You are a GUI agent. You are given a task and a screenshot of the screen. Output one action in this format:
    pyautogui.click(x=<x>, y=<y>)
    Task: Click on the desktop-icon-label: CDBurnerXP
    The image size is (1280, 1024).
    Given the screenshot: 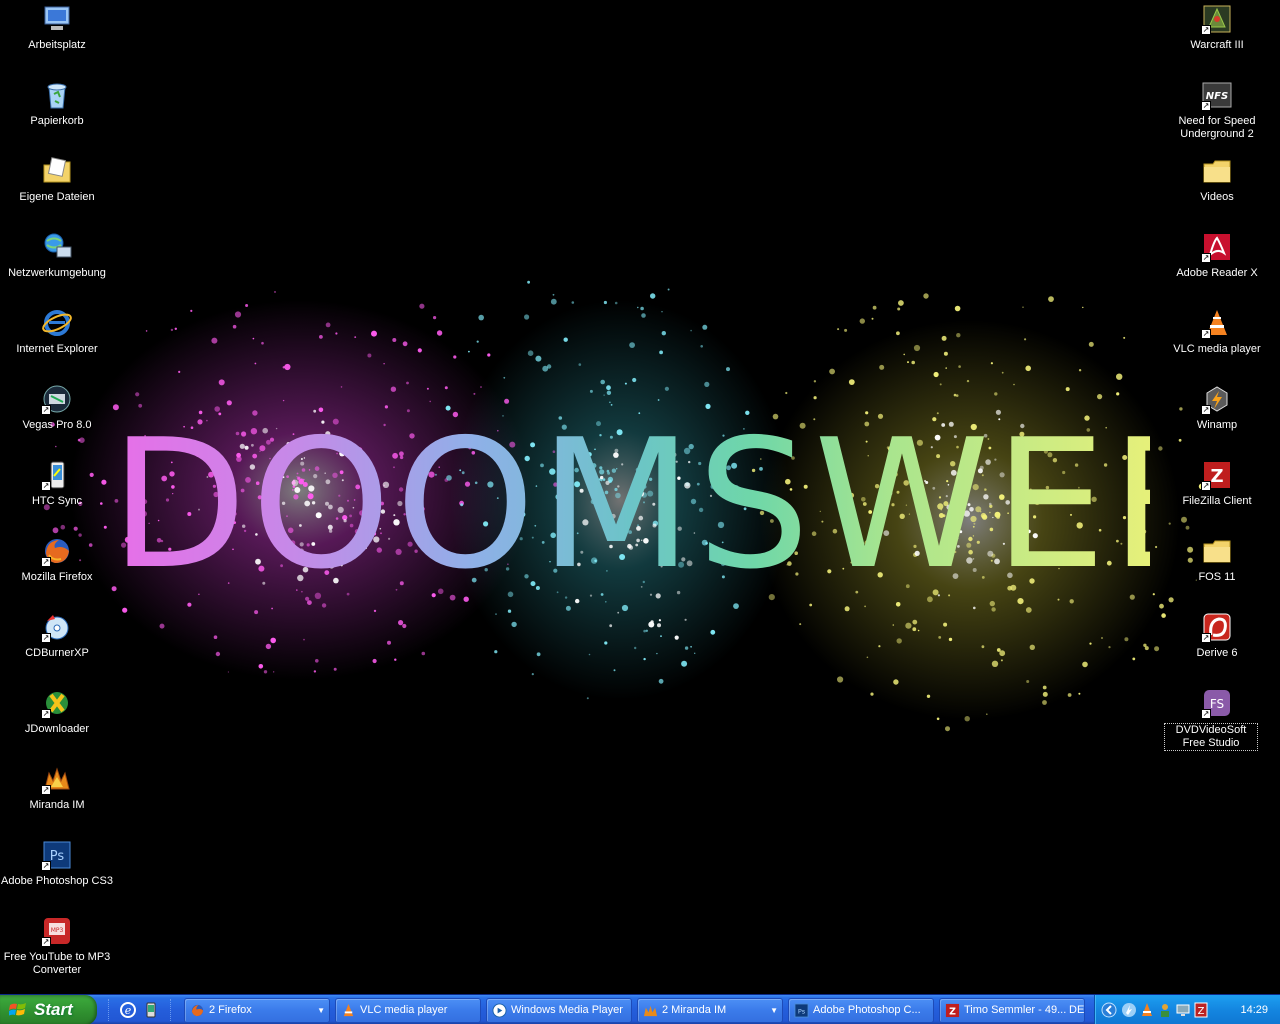 What is the action you would take?
    pyautogui.click(x=57, y=653)
    